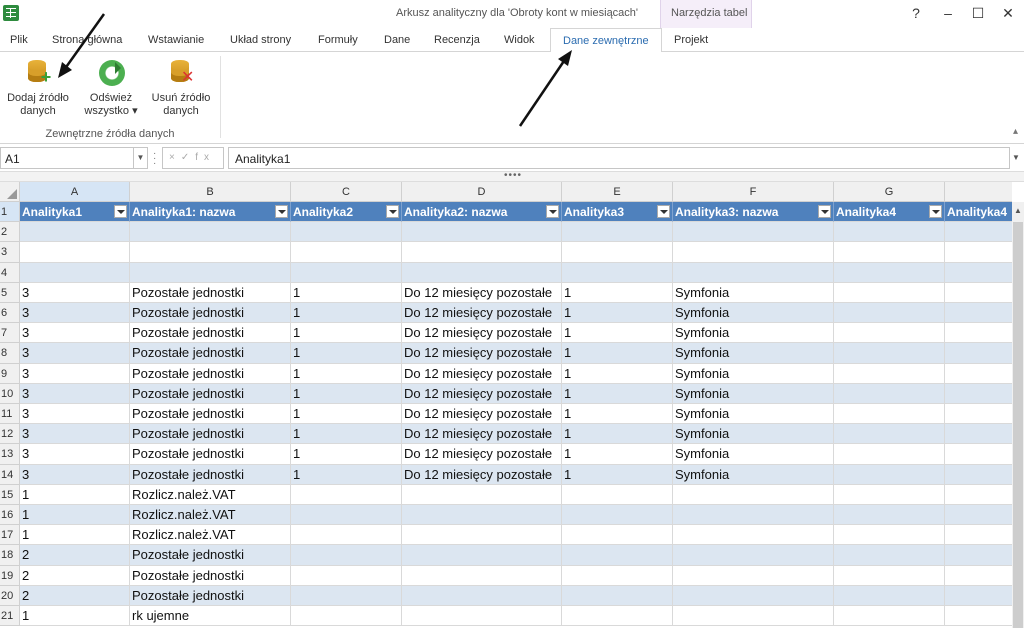 This screenshot has height=628, width=1024. What do you see at coordinates (10, 414) in the screenshot?
I see `row-header: 11` at bounding box center [10, 414].